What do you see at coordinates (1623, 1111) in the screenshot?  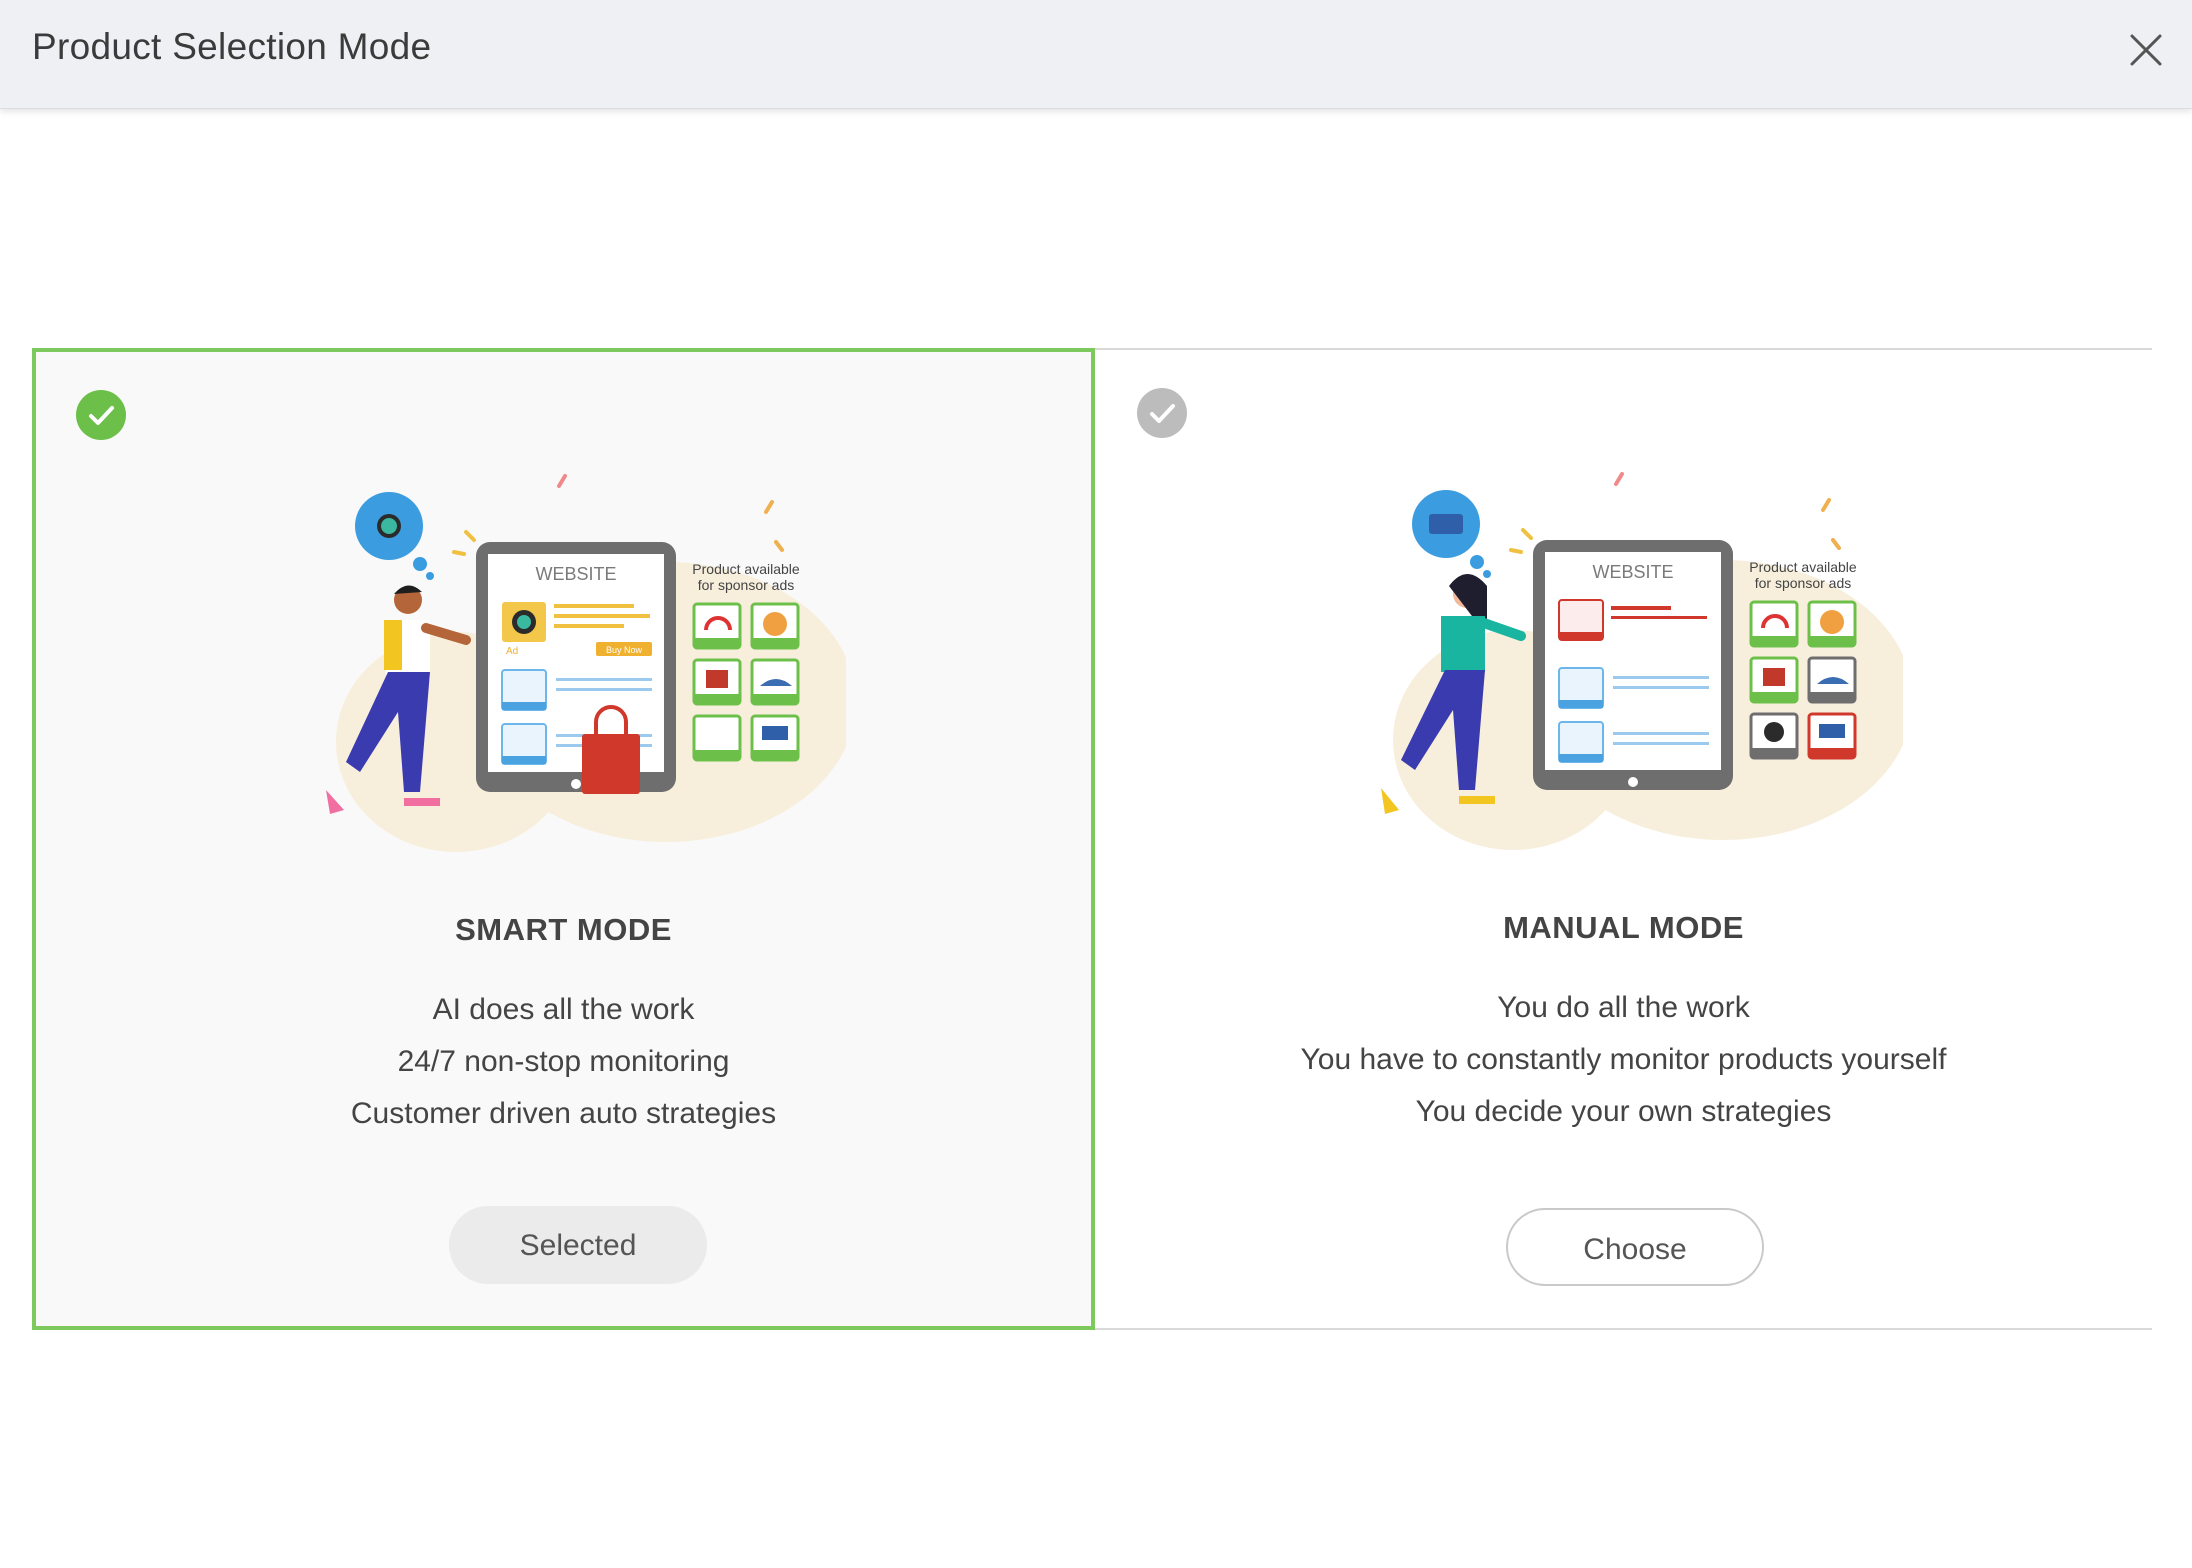 I see `feature-item: You decide your own strategies` at bounding box center [1623, 1111].